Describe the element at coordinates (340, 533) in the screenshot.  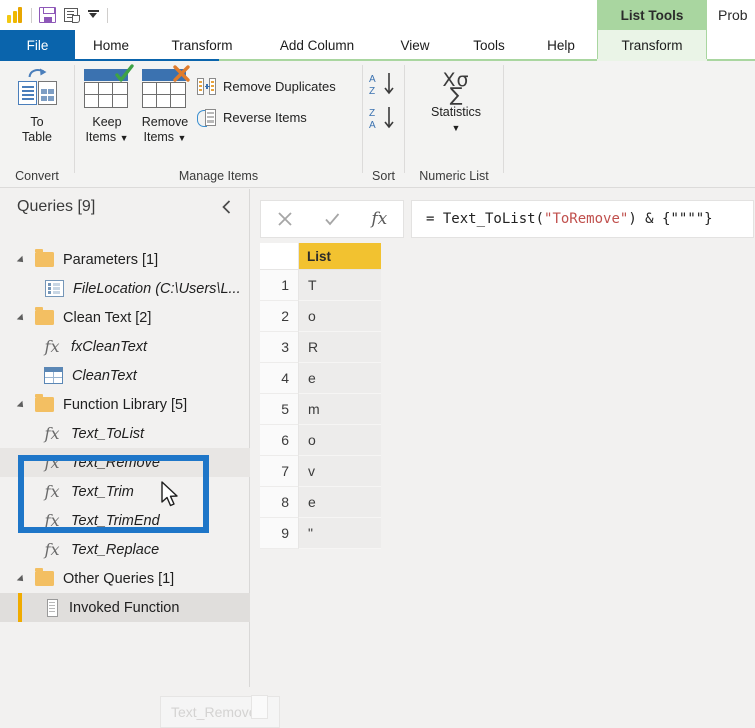
I see `row-value: "` at that location.